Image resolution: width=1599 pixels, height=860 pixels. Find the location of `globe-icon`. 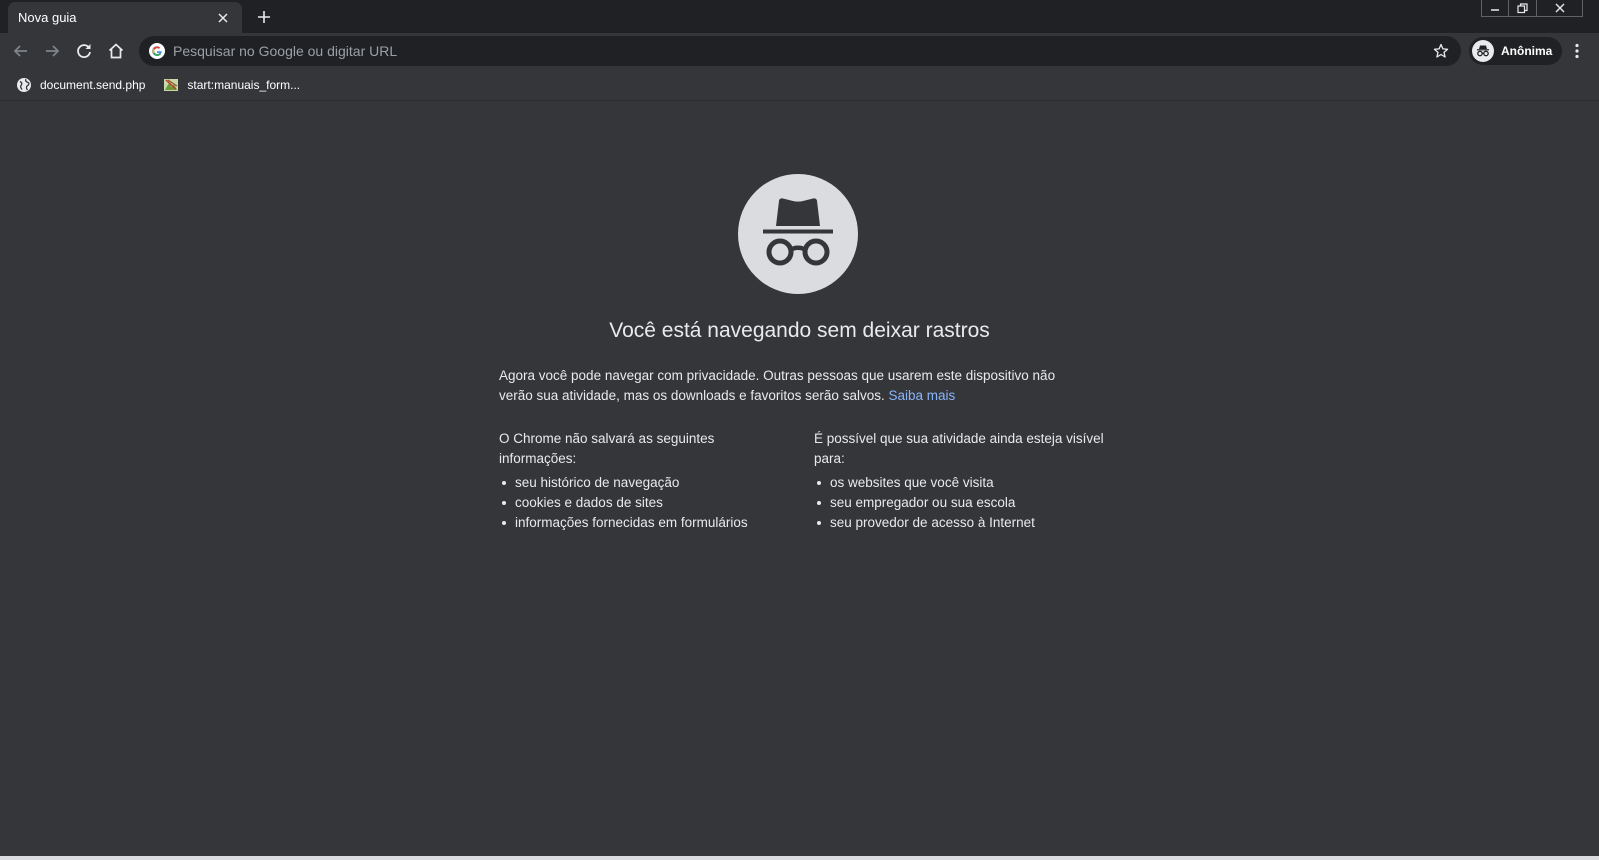

globe-icon is located at coordinates (24, 84).